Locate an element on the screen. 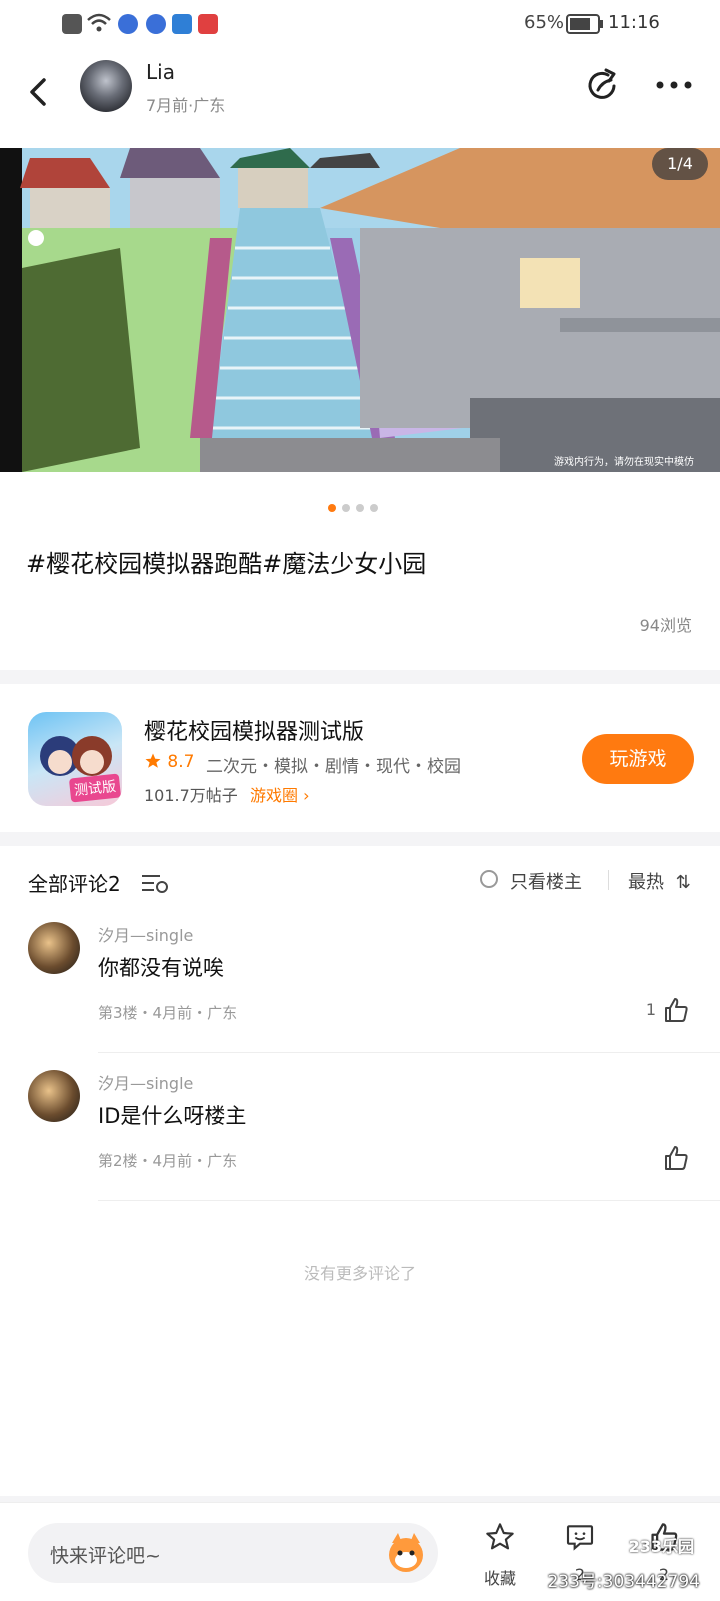 The height and width of the screenshot is (1601, 720). game-name: 樱花校园模拟器测试版 is located at coordinates (254, 730).